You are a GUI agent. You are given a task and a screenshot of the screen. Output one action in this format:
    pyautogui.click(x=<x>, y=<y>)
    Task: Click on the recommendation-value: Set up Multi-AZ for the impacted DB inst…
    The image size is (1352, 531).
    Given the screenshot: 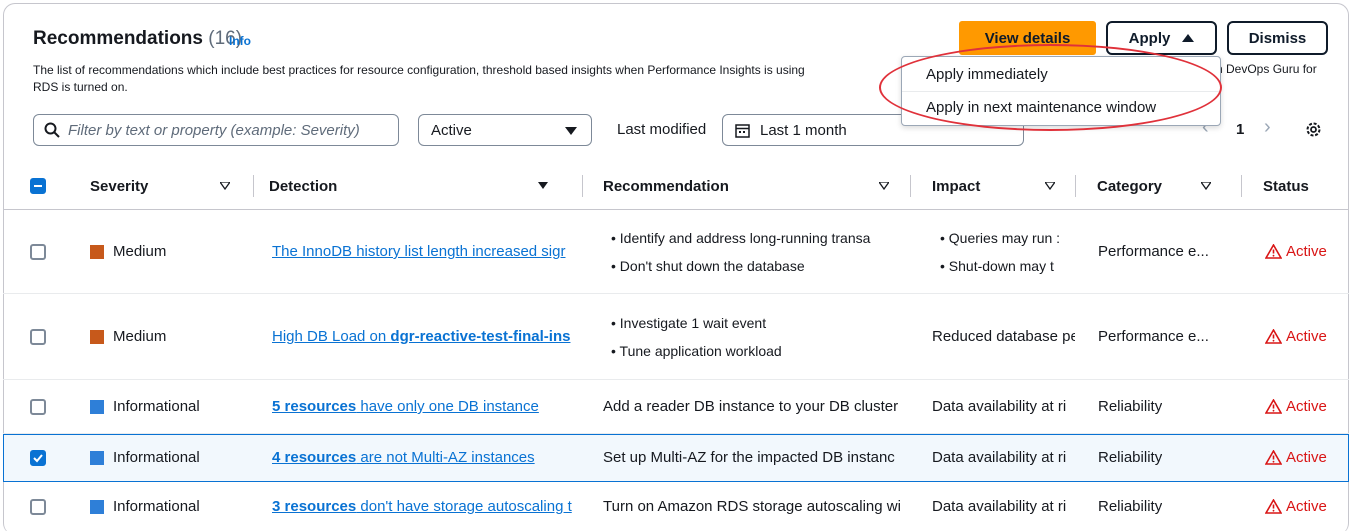 What is the action you would take?
    pyautogui.click(x=749, y=457)
    